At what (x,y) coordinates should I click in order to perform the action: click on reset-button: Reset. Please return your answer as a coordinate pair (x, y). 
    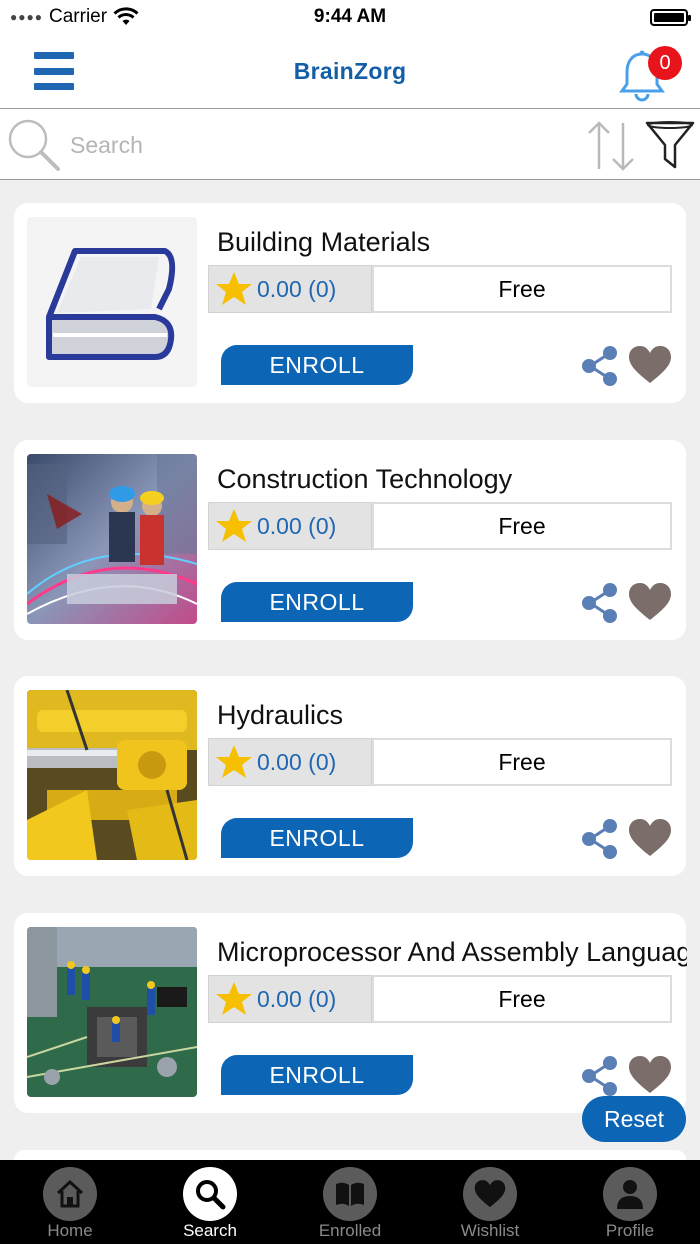
    Looking at the image, I should click on (634, 1119).